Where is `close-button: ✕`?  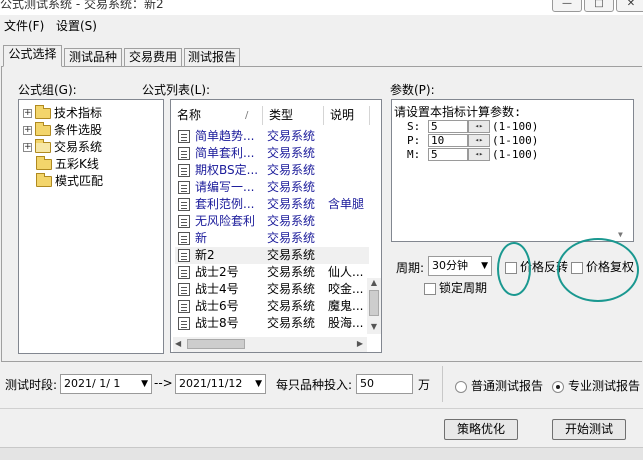 close-button: ✕ is located at coordinates (629, 6).